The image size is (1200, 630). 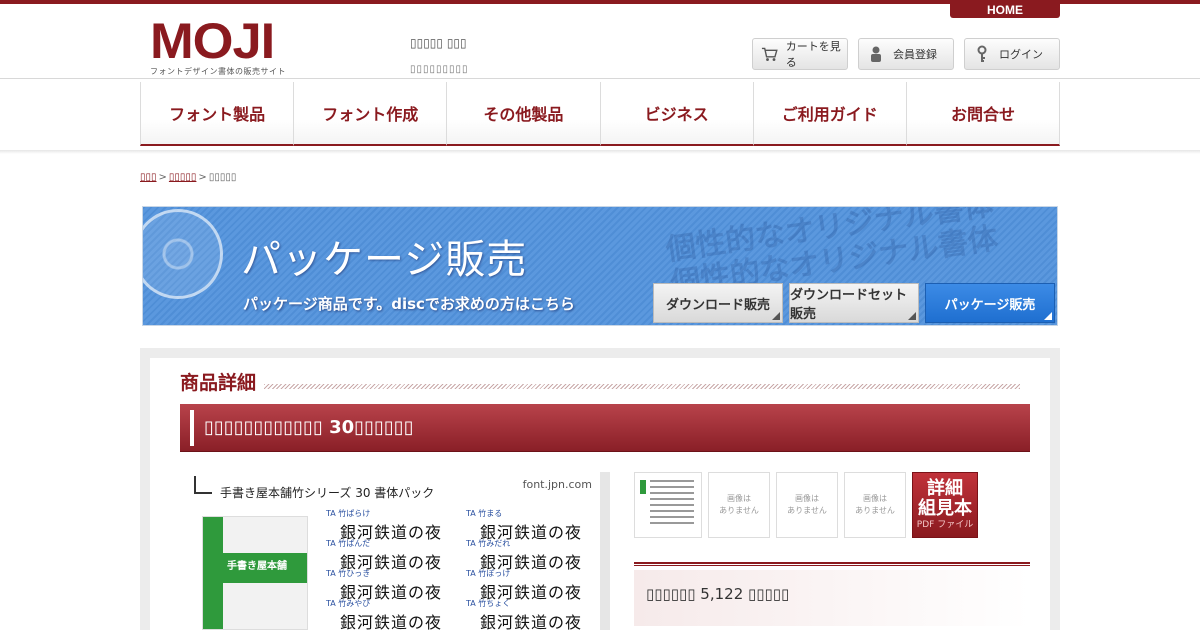 I want to click on package-label: 手書き屋本舗, so click(x=265, y=568).